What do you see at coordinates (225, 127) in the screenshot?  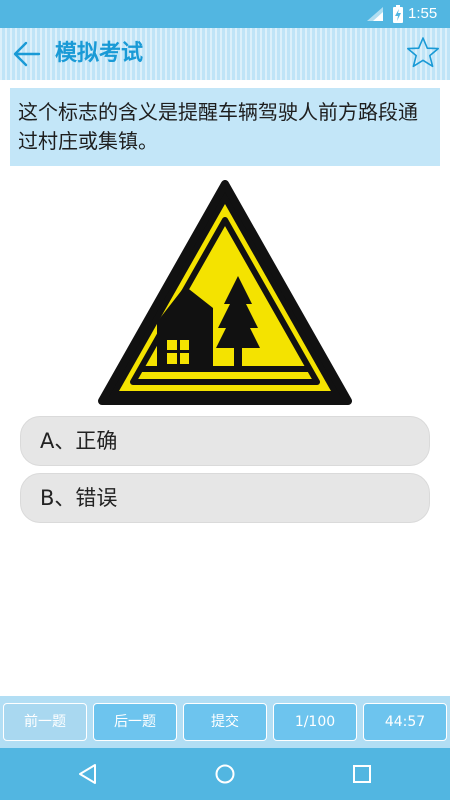 I see `question-text: 这个标志的含义是提醒车辆驾驶人前方路段通过村庄或集镇。` at bounding box center [225, 127].